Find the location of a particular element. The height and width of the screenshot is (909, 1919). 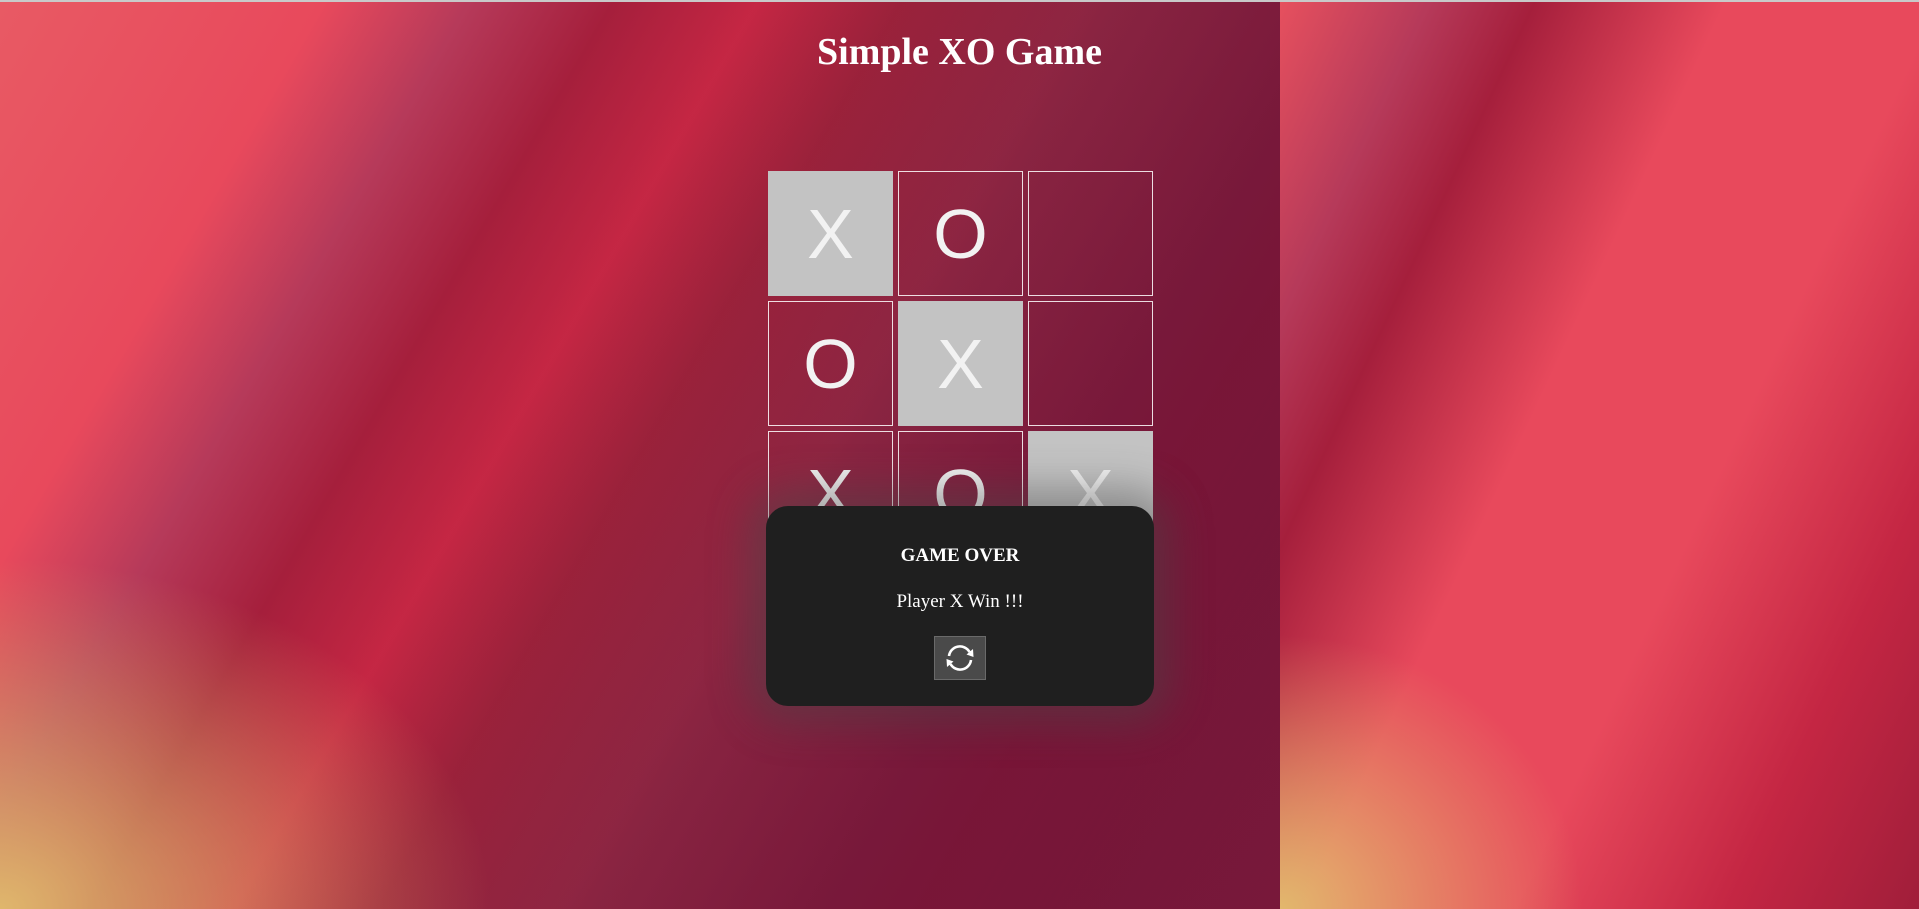

page-title: Simple XO Game is located at coordinates (959, 52).